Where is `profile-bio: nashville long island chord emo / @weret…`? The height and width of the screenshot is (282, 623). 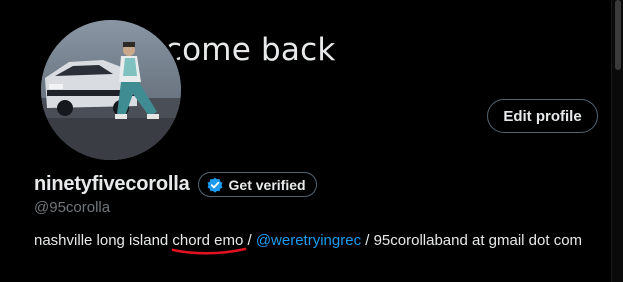
profile-bio: nashville long island chord emo / @weret… is located at coordinates (314, 243).